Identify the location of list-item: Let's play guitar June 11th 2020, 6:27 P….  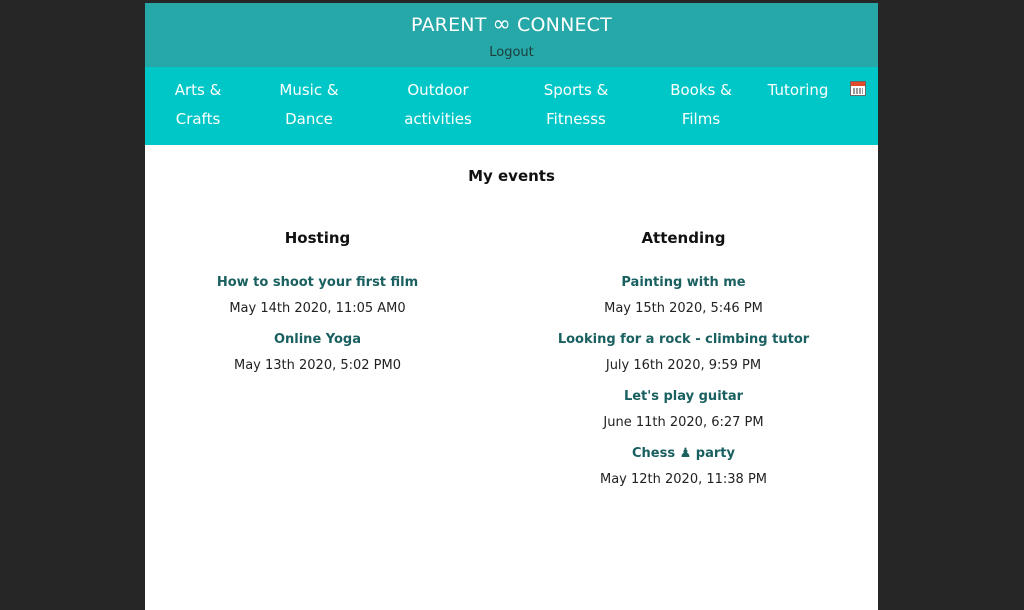
(683, 410).